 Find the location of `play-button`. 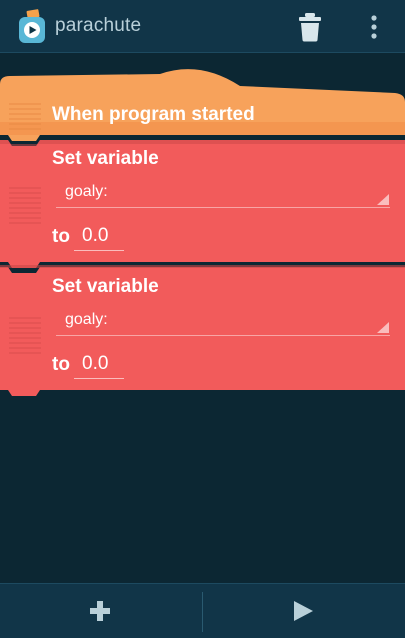

play-button is located at coordinates (304, 611).